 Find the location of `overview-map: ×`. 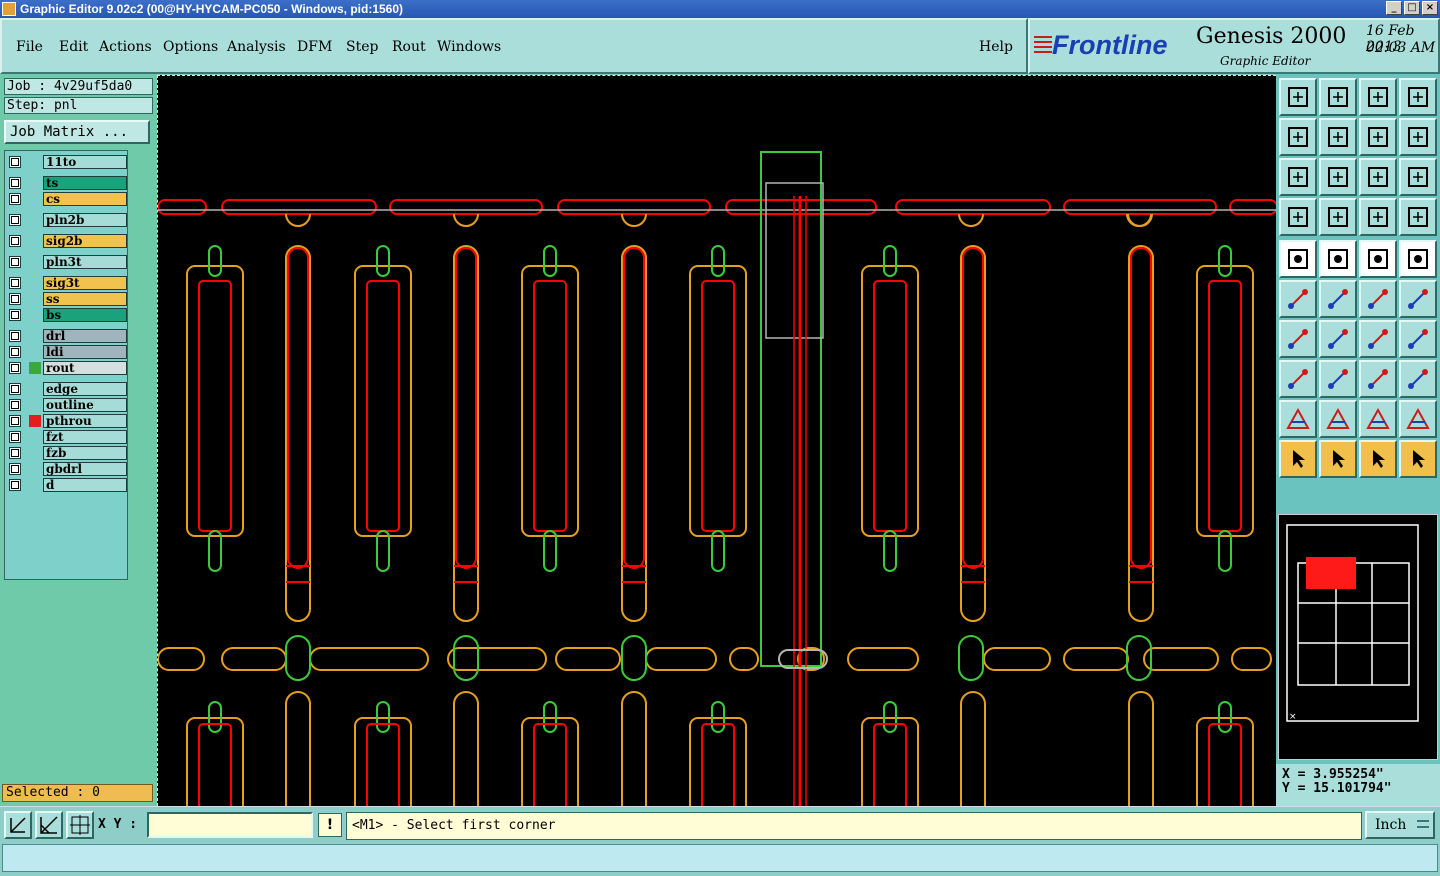

overview-map: × is located at coordinates (1358, 637).